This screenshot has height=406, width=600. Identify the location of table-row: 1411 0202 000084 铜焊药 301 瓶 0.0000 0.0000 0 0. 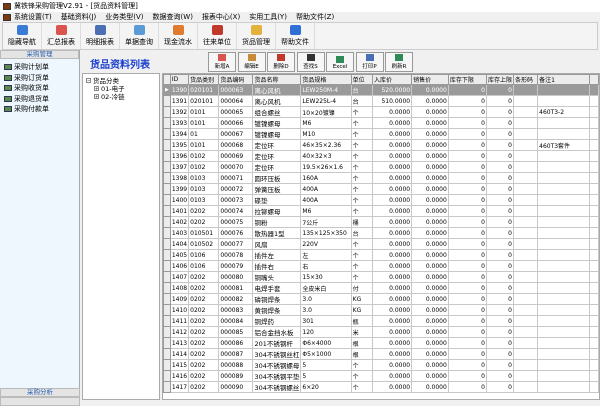
(381, 321).